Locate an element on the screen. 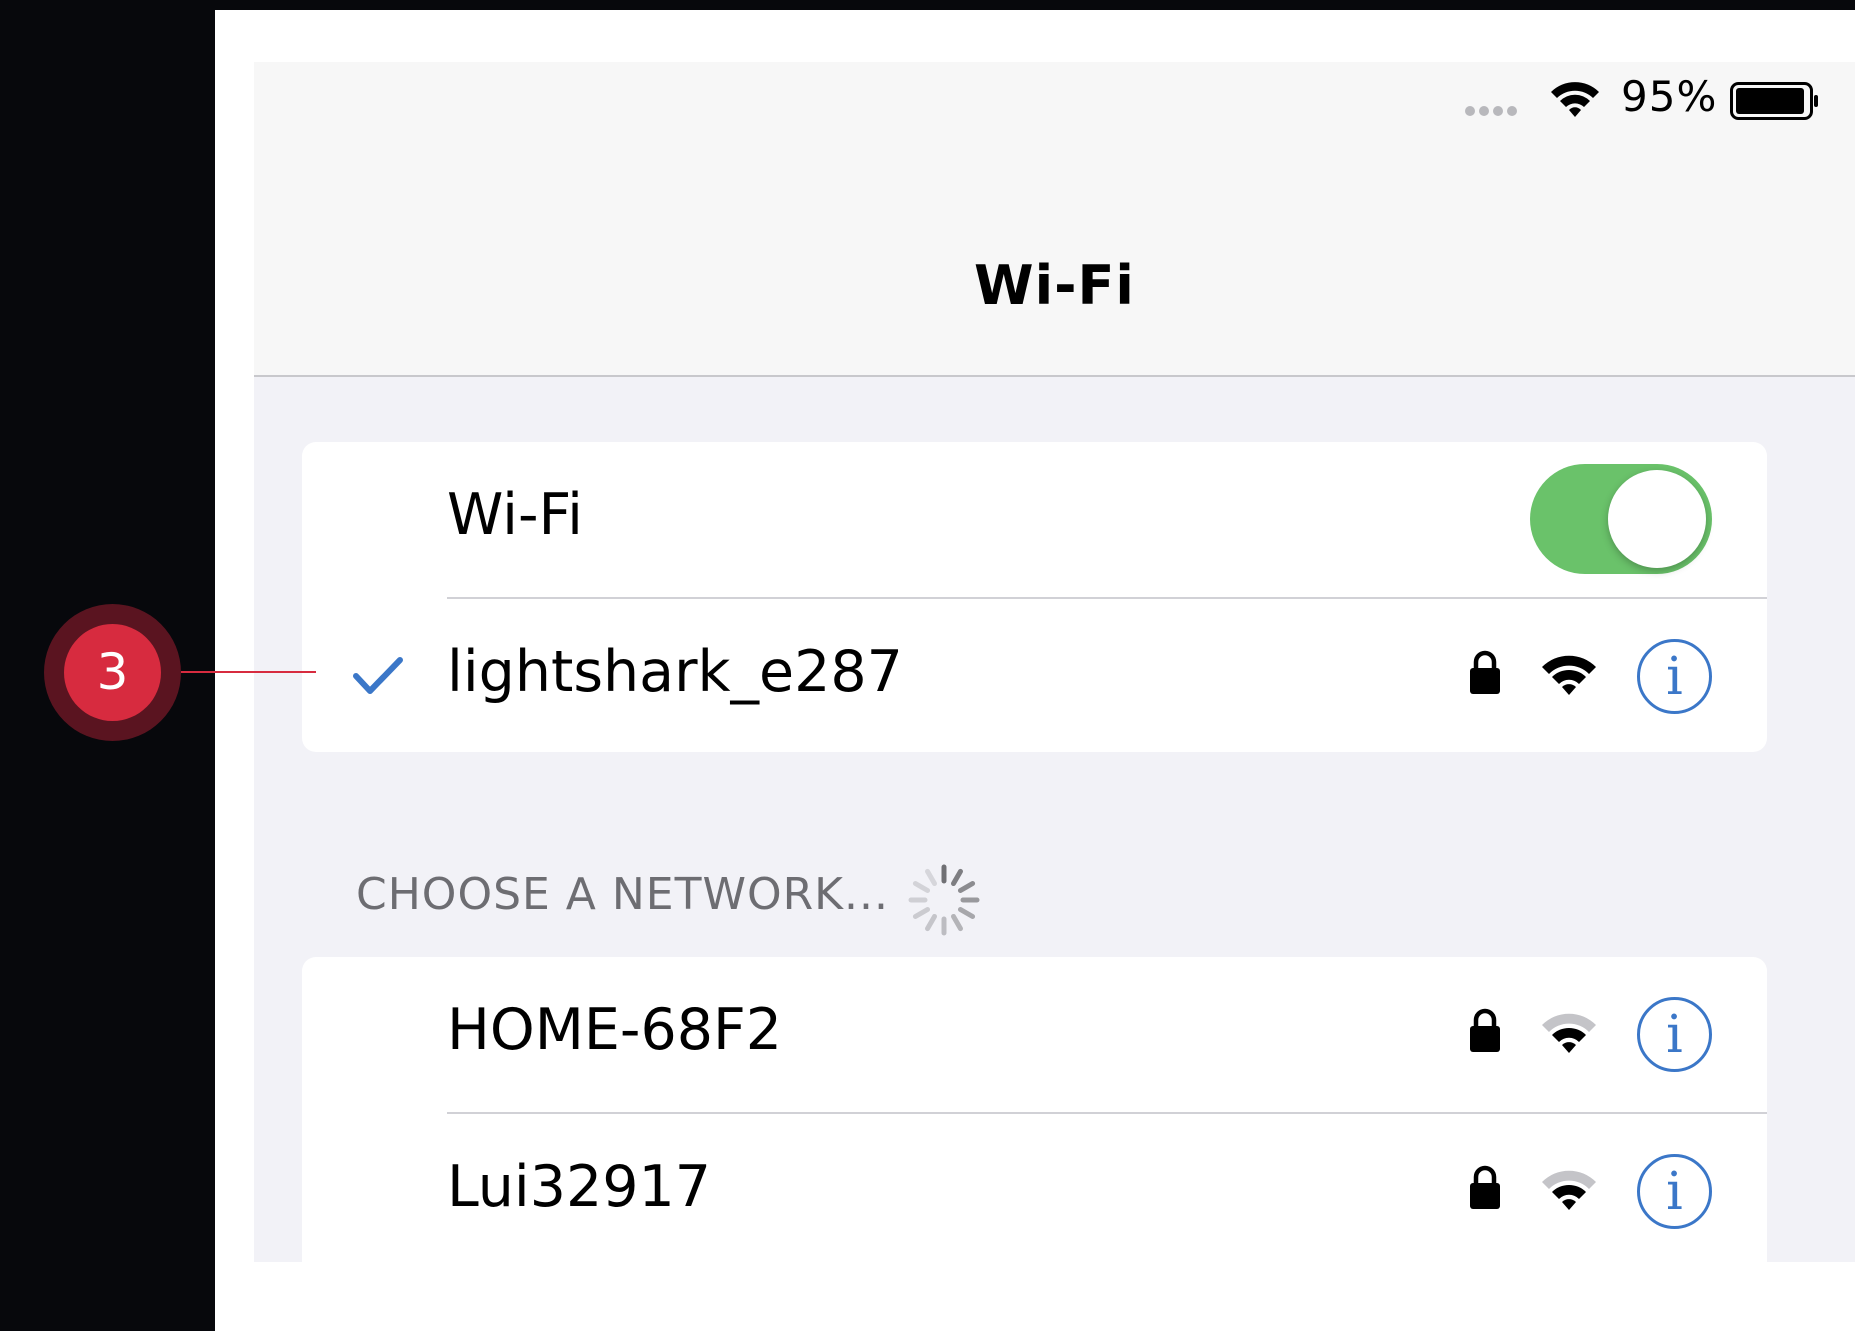  callout-badge-inner: 3 is located at coordinates (112, 672).